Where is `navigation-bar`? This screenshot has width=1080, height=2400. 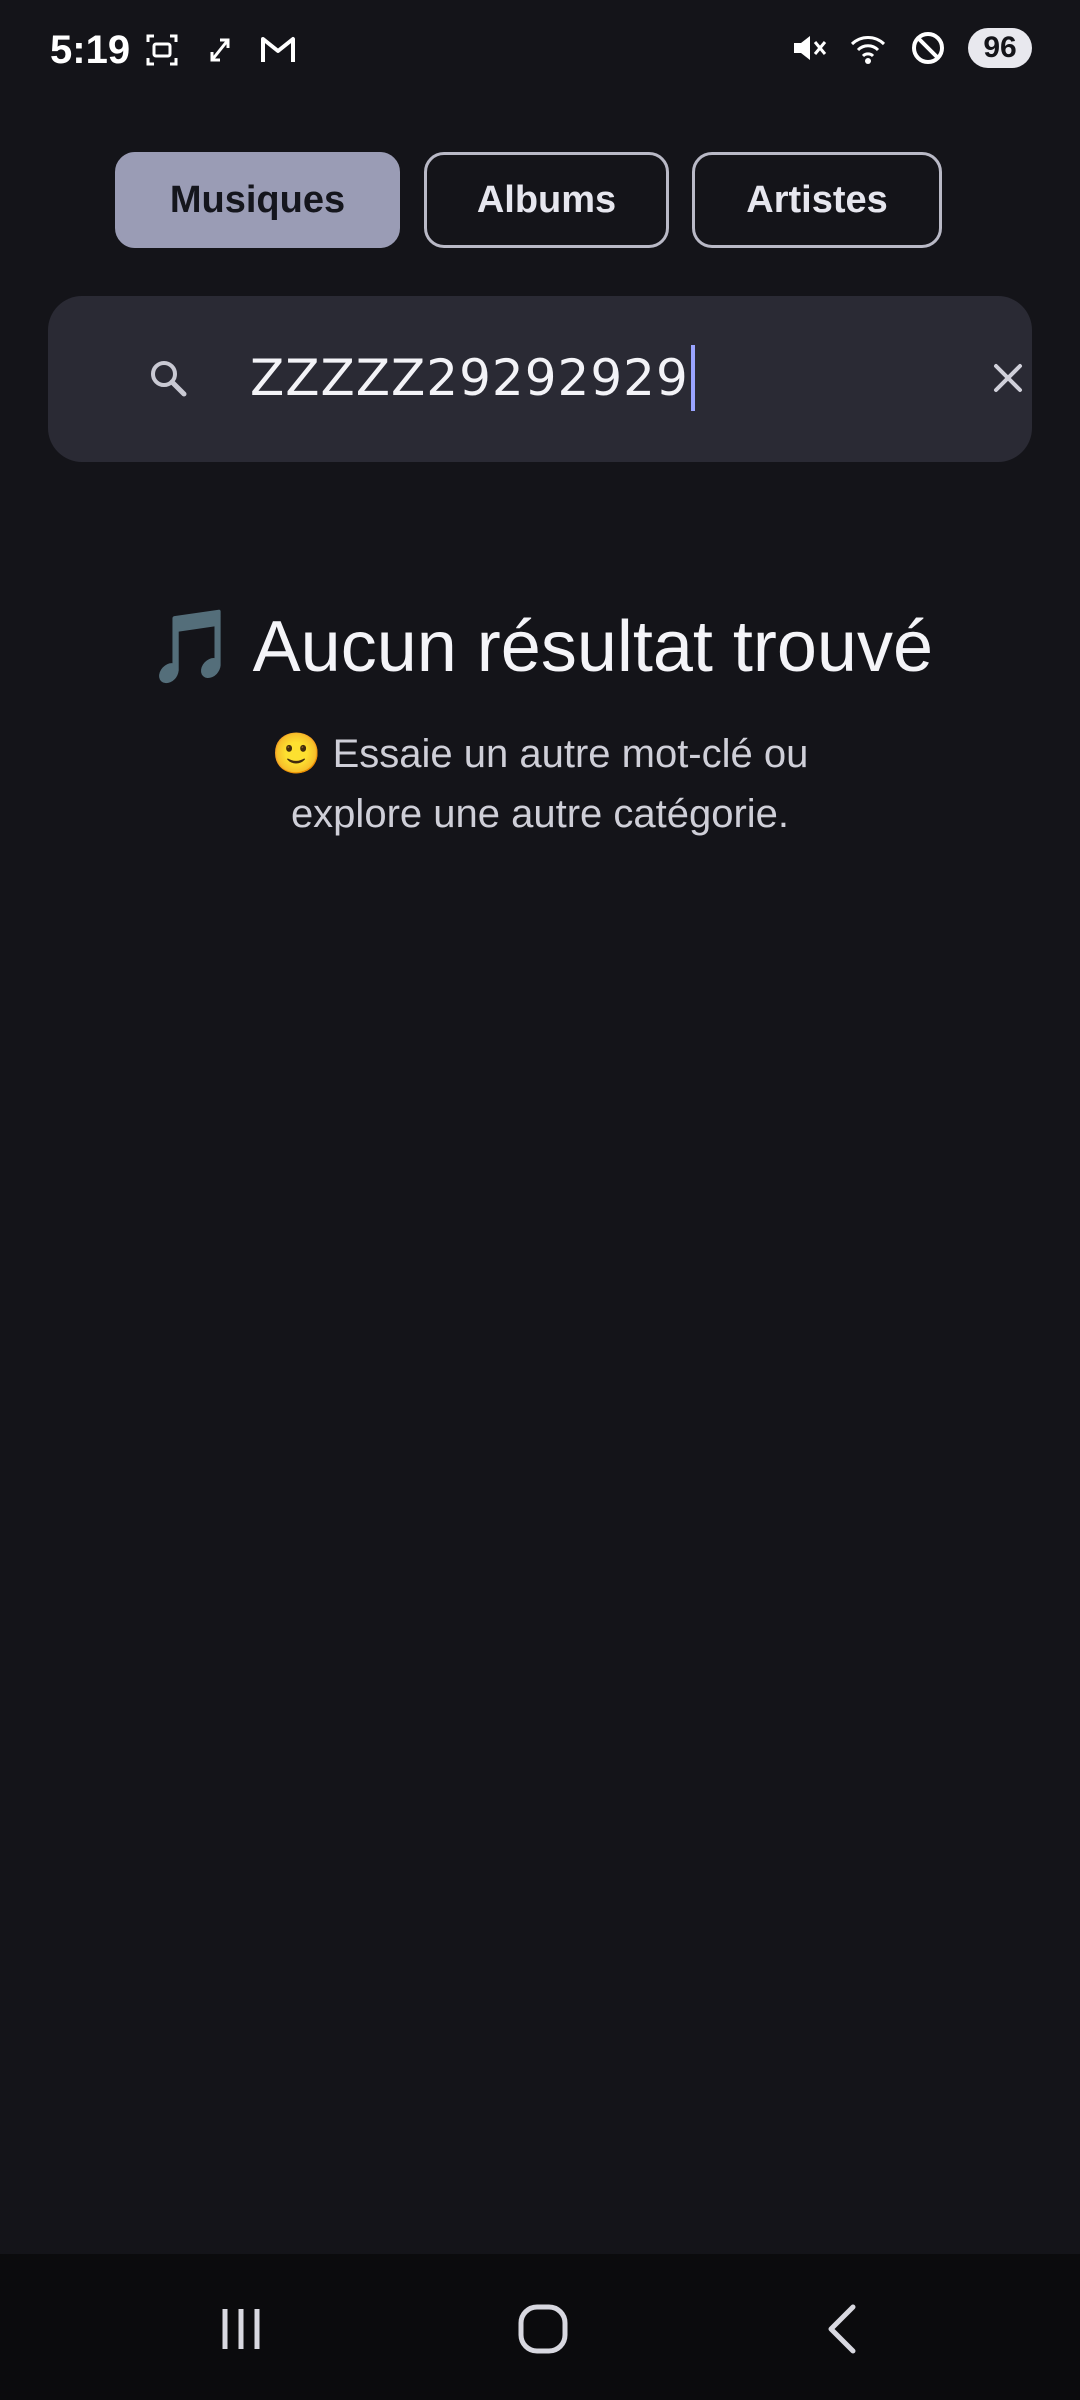 navigation-bar is located at coordinates (540, 2327).